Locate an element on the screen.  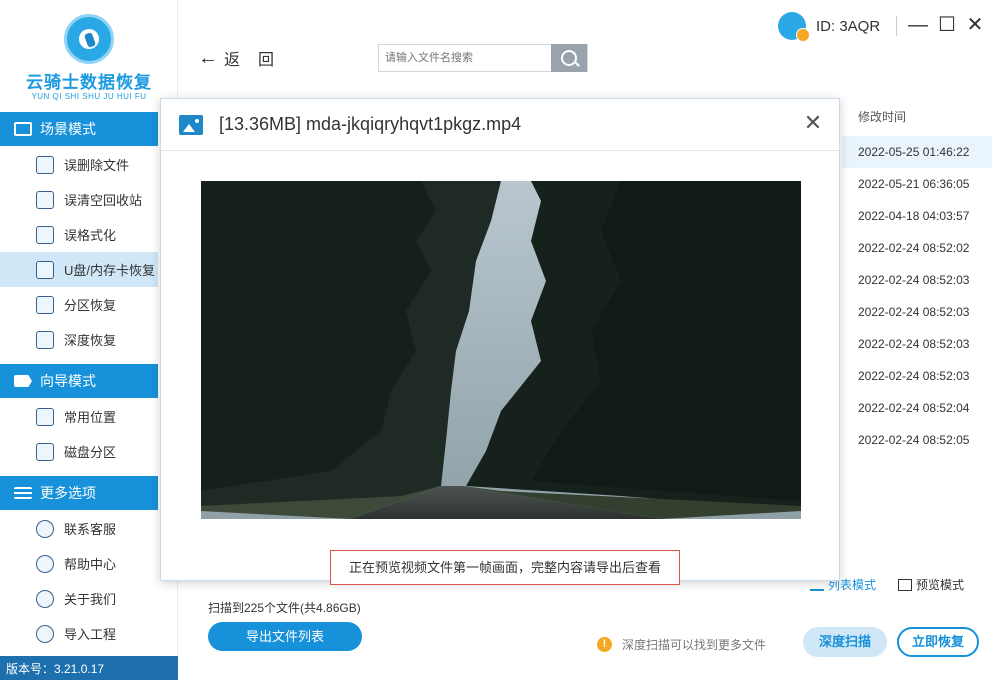
sidebar-item-label: 误清空回收站 is located at coordinates (103, 200).